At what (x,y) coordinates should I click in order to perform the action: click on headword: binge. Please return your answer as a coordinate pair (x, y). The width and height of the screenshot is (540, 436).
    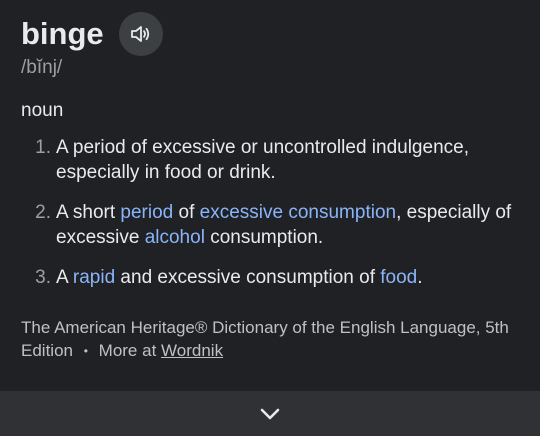
    Looking at the image, I should click on (62, 33).